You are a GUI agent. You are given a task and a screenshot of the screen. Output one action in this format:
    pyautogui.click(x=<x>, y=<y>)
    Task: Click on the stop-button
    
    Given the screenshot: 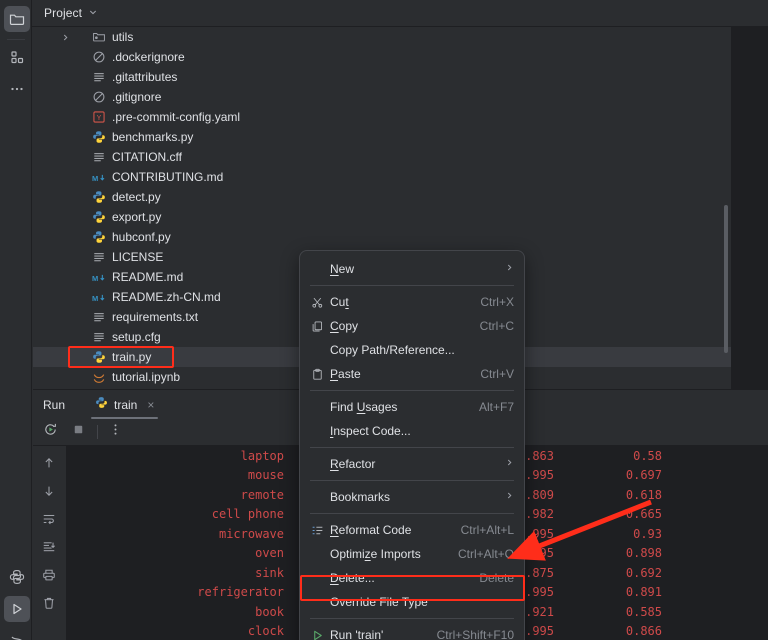 What is the action you would take?
    pyautogui.click(x=78, y=432)
    